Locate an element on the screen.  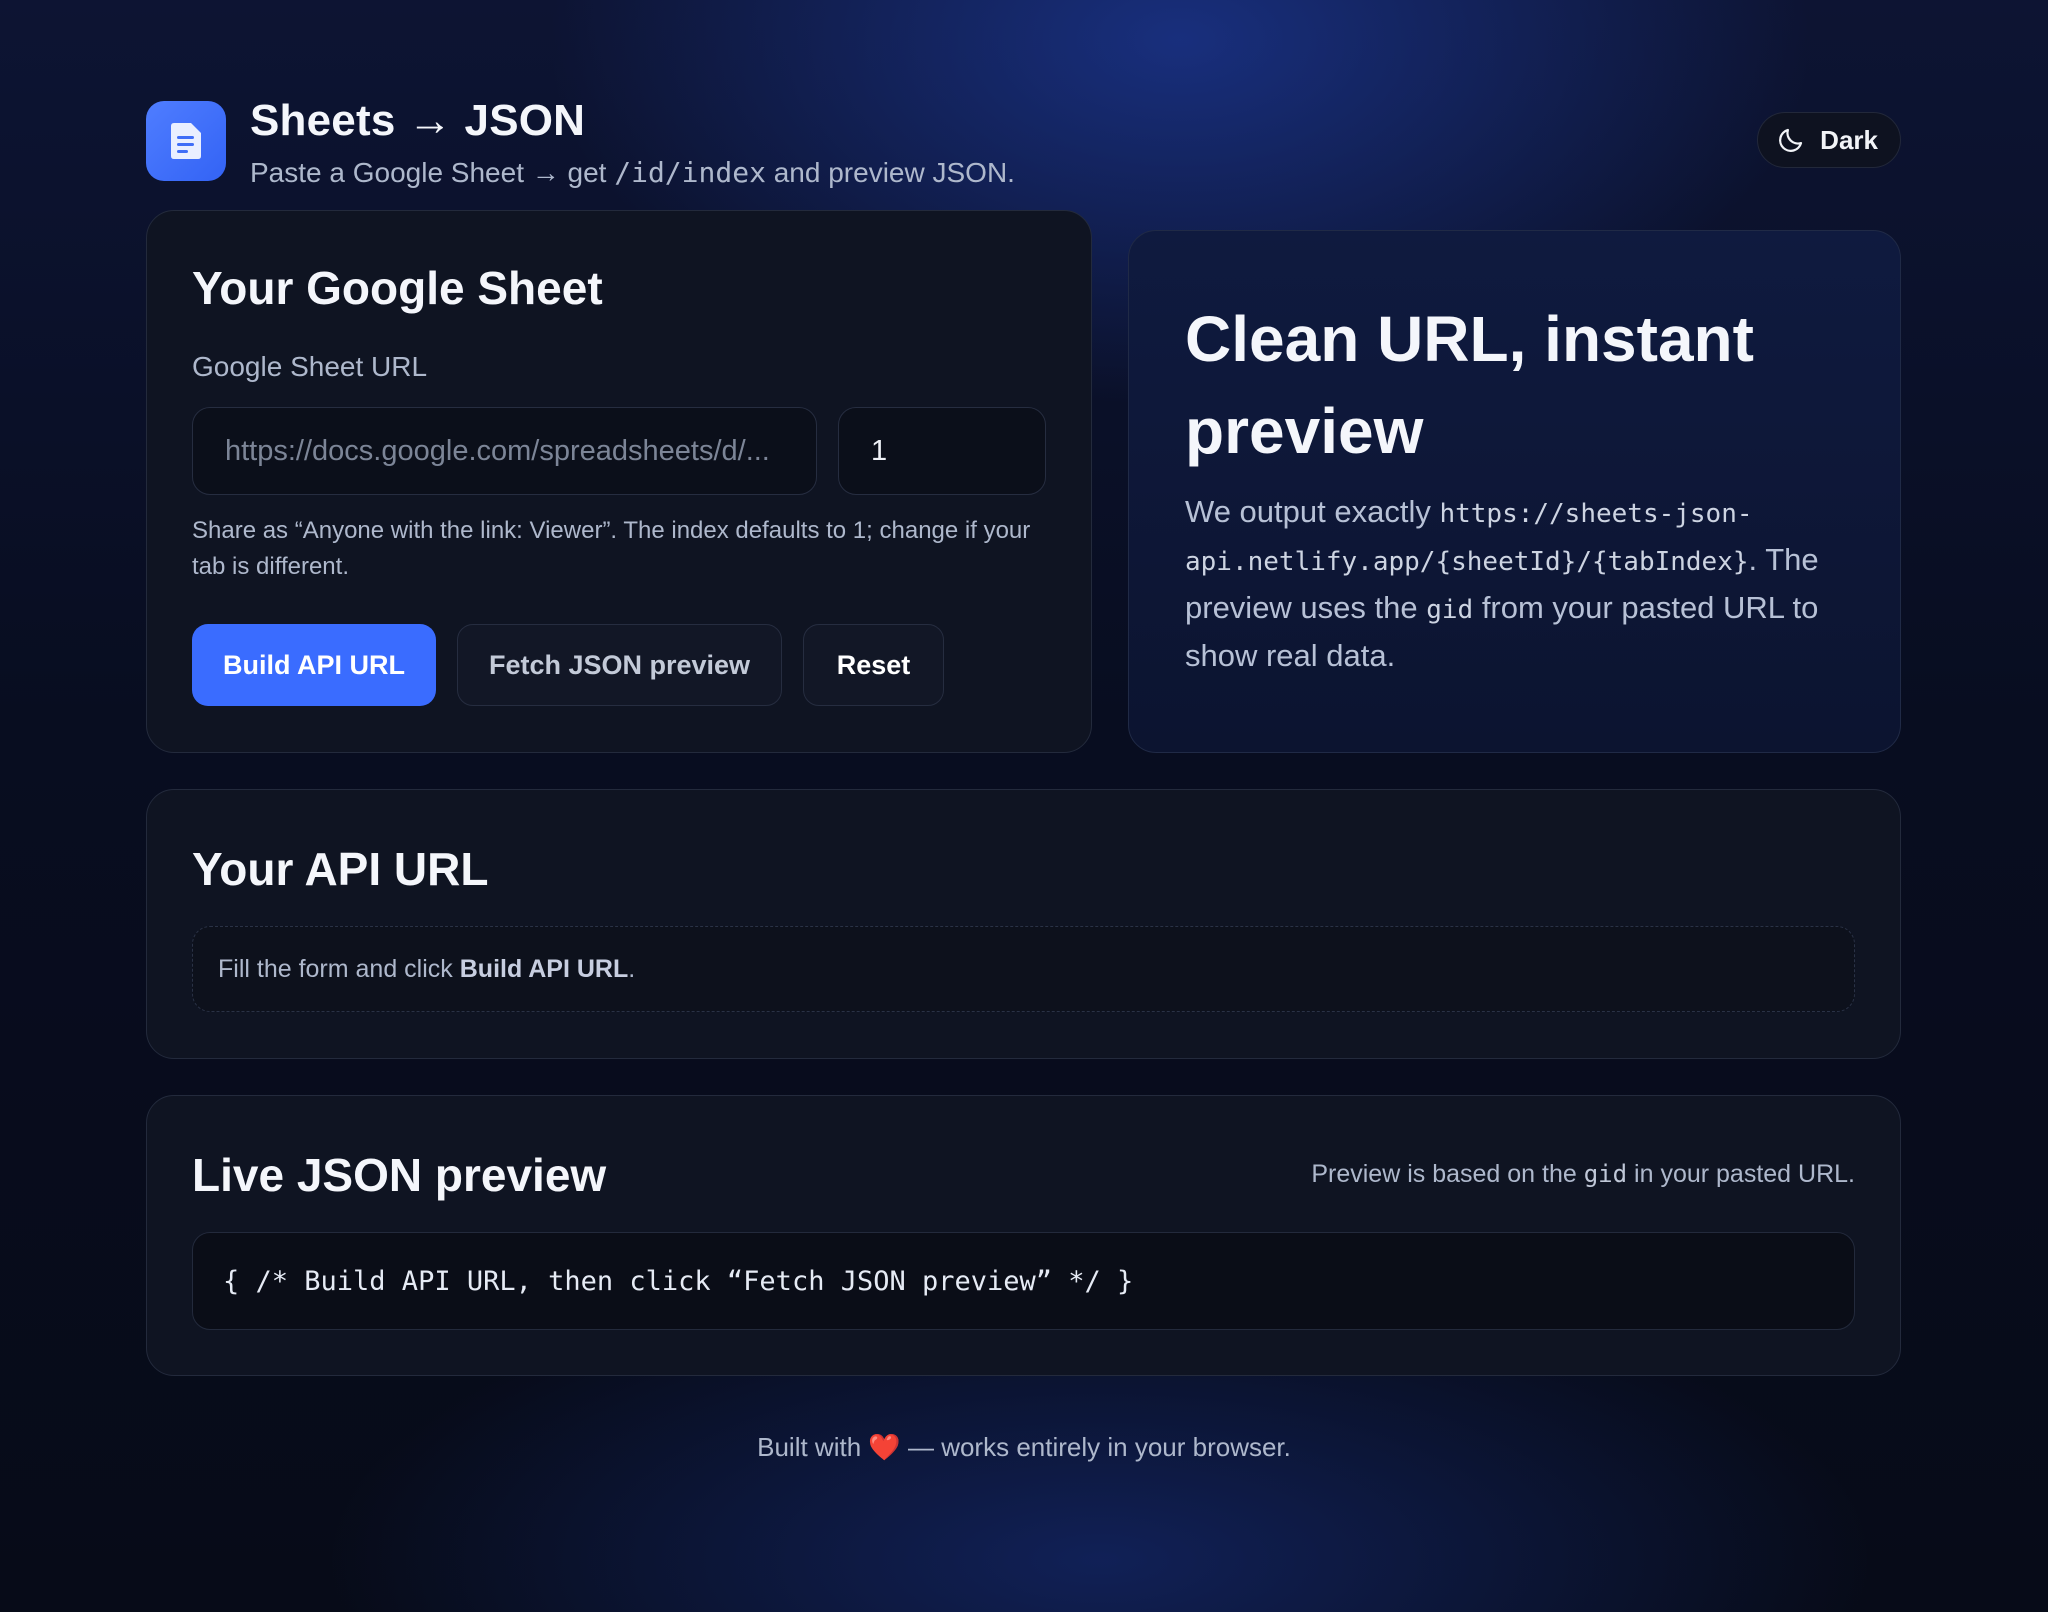
document-icon is located at coordinates (186, 141).